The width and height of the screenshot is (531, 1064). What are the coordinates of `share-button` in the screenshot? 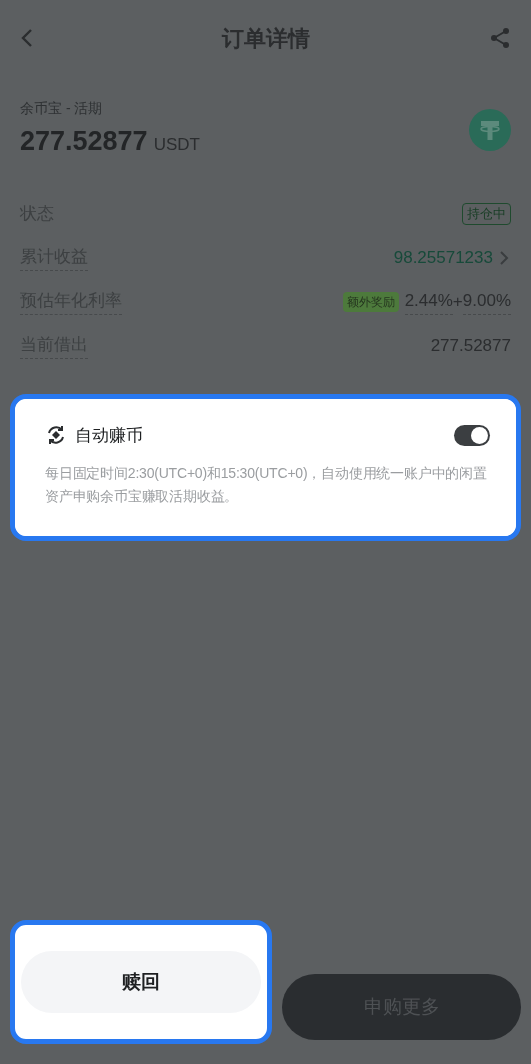 It's located at (500, 38).